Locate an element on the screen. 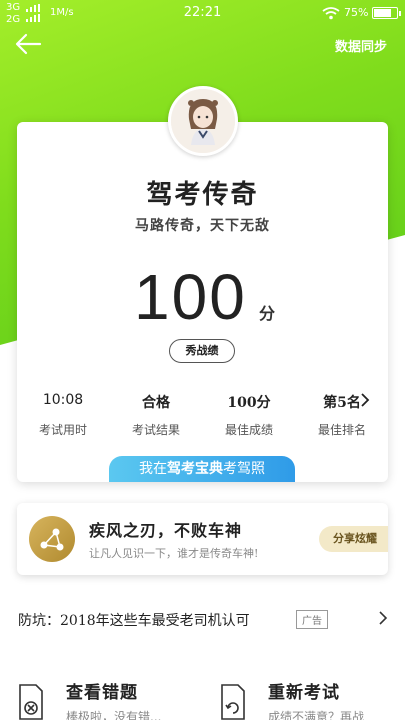  stats-row: 10:08 考试用时 合格 考试结果 100分 最佳成绩 第5名 最佳排名 is located at coordinates (202, 415).